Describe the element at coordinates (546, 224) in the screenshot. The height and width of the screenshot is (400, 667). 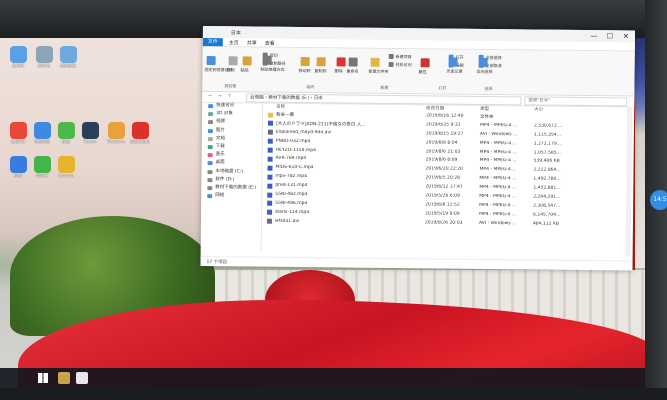
I see `file-size: 484,112 KB` at that location.